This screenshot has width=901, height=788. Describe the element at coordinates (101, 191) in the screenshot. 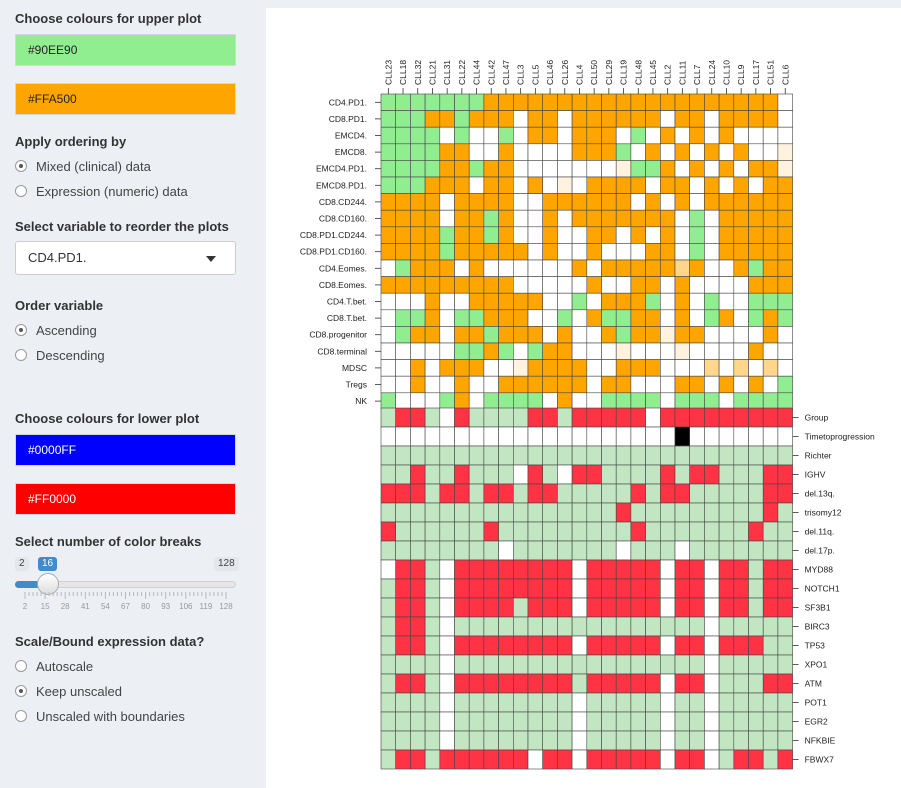

I see `ordering-radio-expression: Expression (numeric) data` at that location.